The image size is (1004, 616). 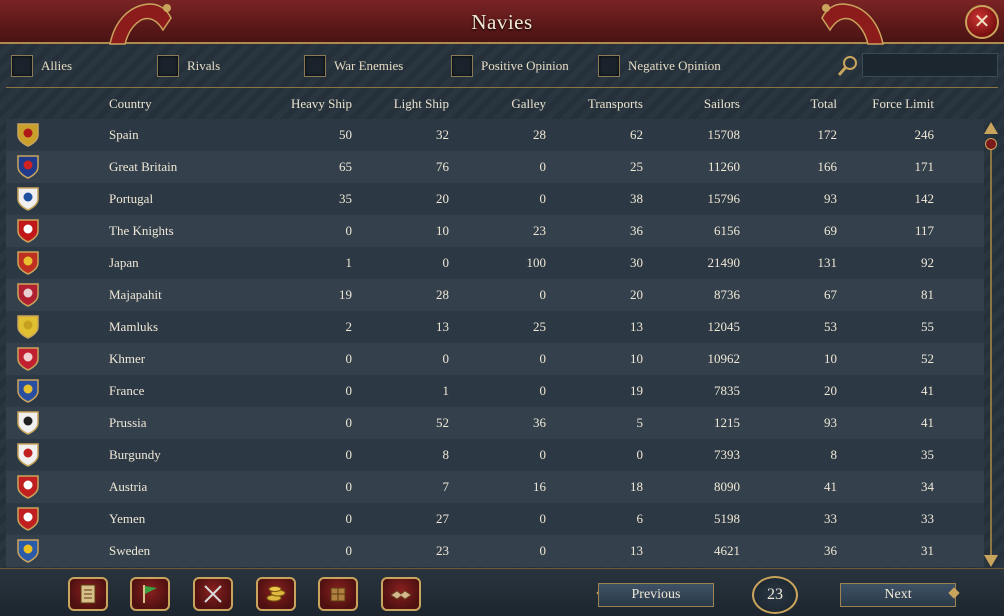 What do you see at coordinates (127, 519) in the screenshot?
I see `country-name: Yemen` at bounding box center [127, 519].